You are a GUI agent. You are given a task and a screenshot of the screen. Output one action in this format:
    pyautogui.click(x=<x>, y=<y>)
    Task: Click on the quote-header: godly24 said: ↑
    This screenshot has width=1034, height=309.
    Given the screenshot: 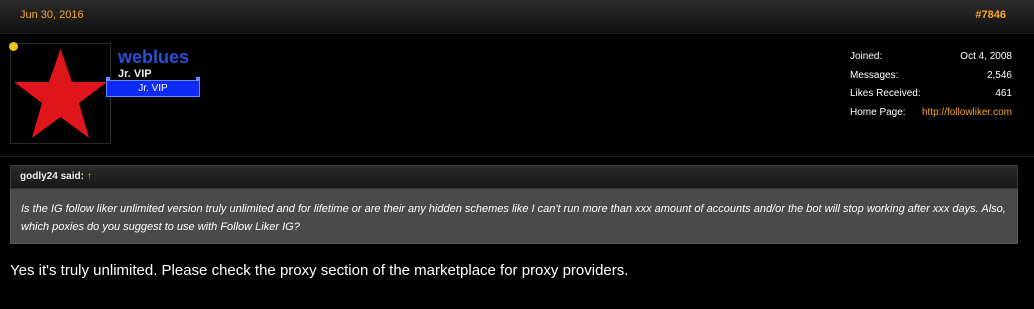 What is the action you would take?
    pyautogui.click(x=514, y=177)
    